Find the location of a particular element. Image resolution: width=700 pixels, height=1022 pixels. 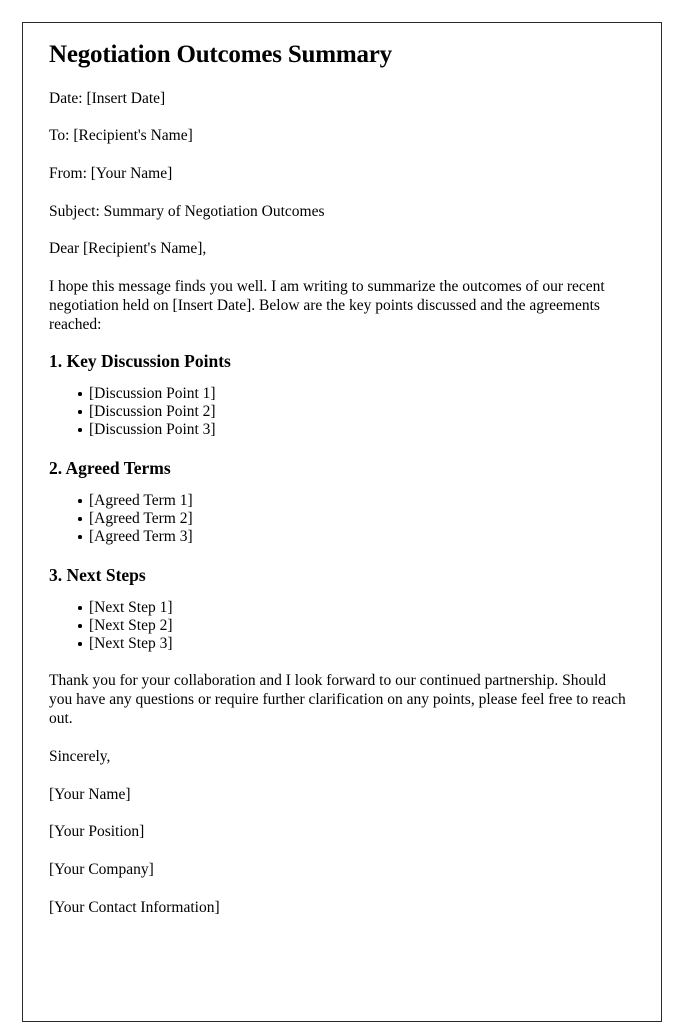

list-item-label: [Discussion Point 1] is located at coordinates (152, 394).